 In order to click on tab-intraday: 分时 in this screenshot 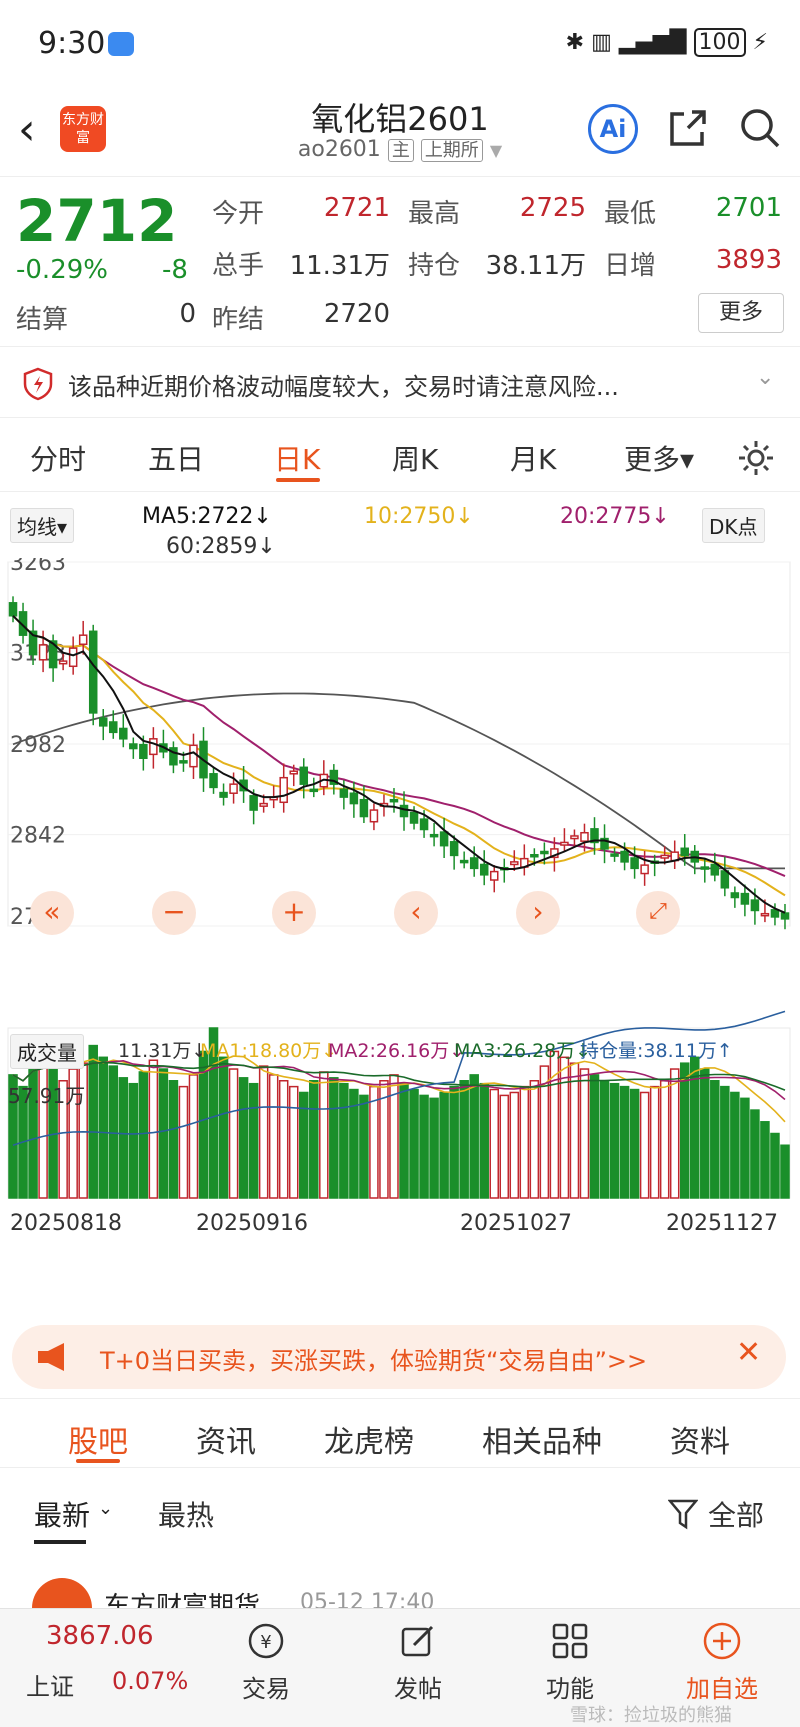, I will do `click(58, 458)`.